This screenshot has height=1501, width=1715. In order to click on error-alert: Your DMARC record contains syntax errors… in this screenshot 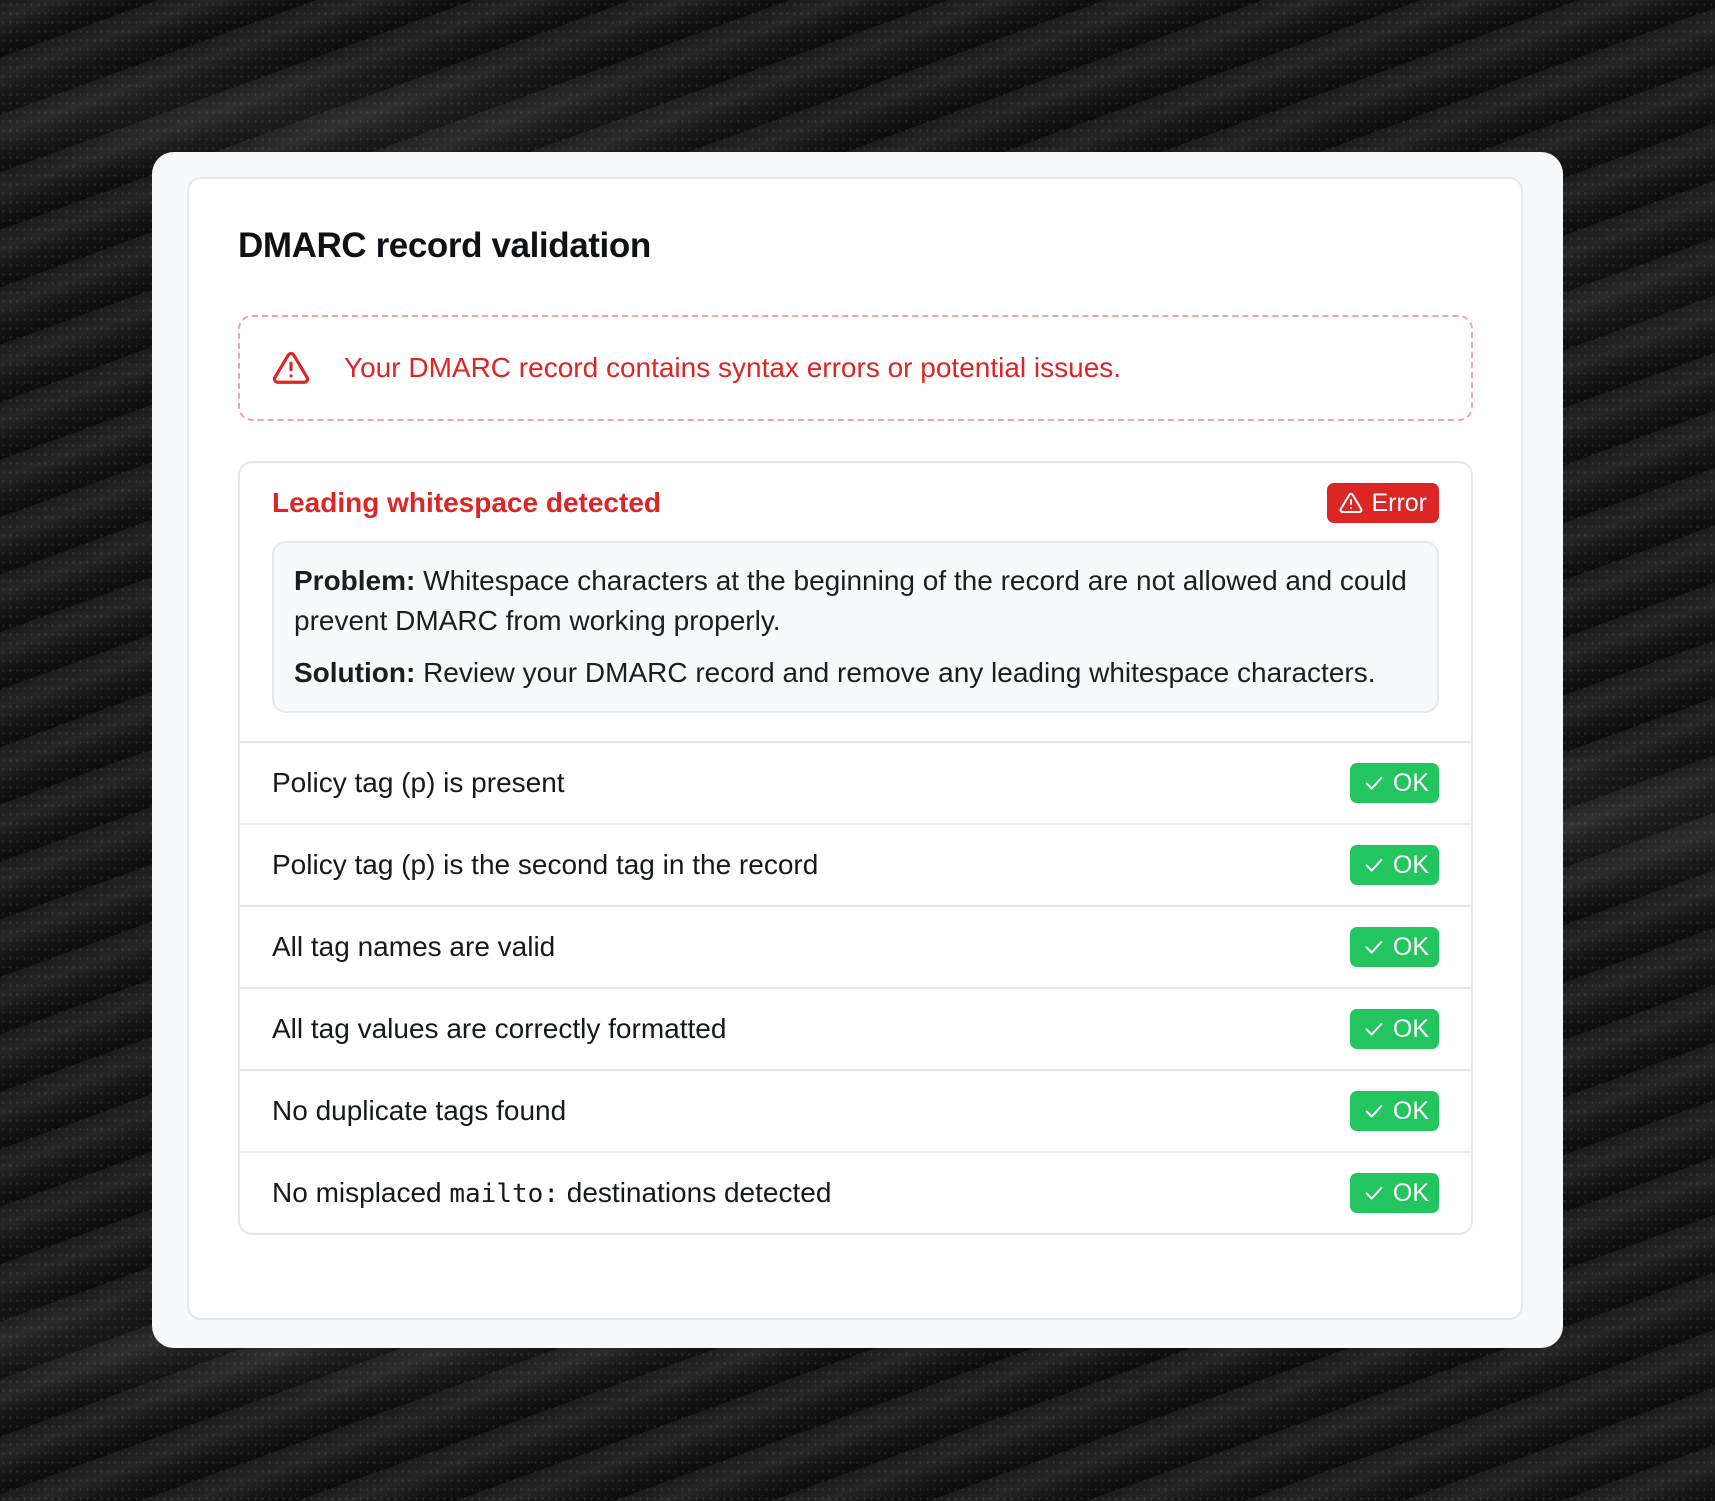, I will do `click(855, 368)`.